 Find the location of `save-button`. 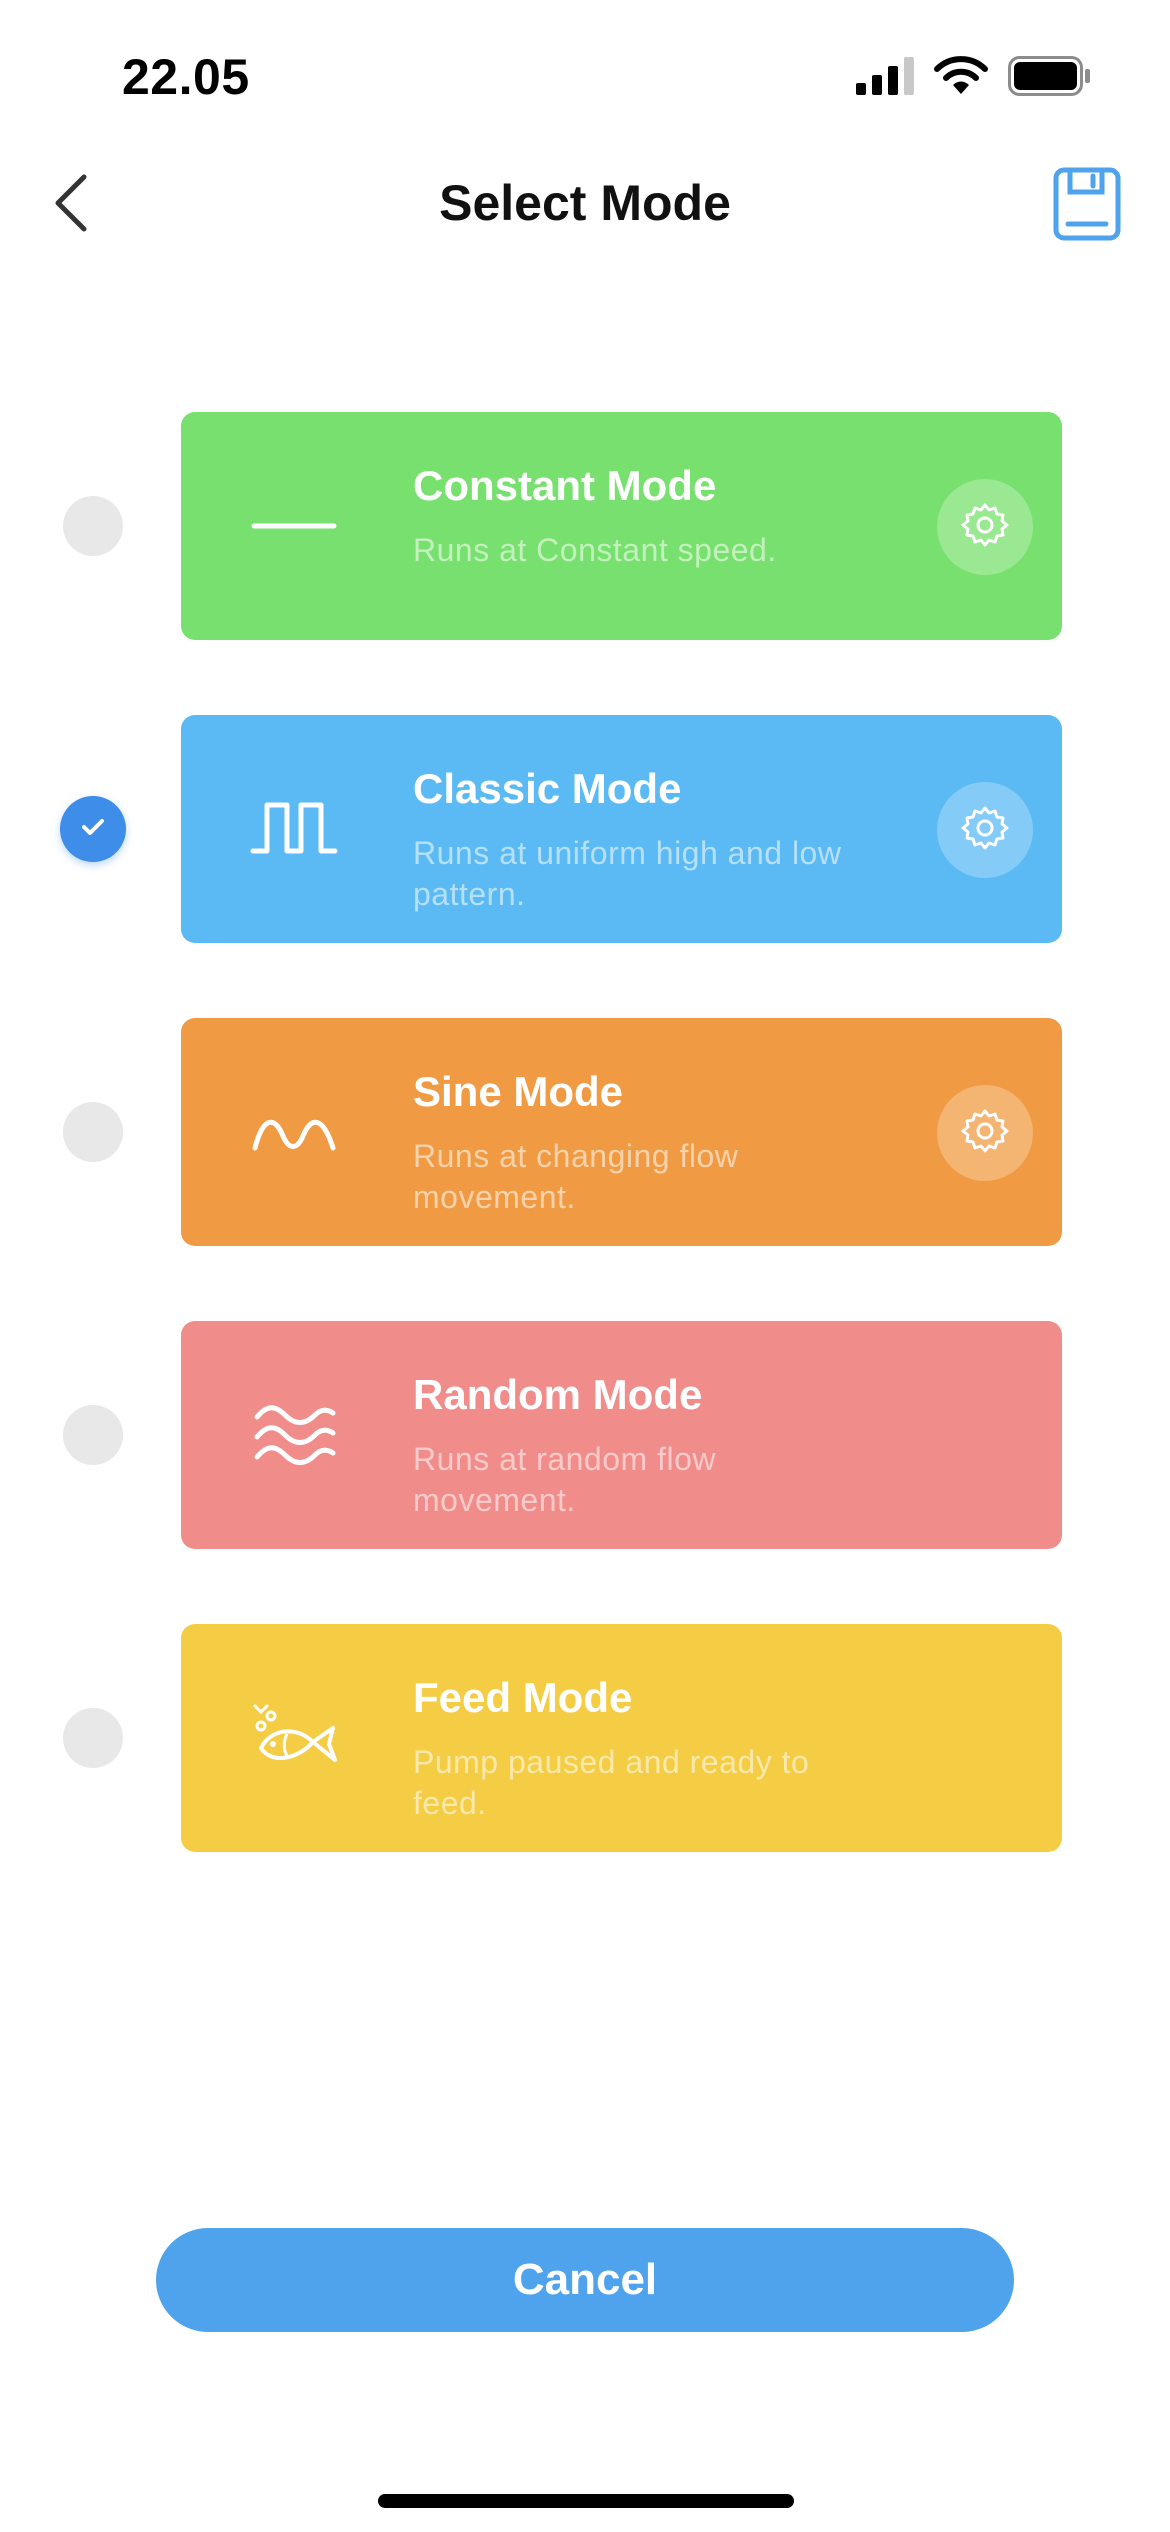

save-button is located at coordinates (1087, 204).